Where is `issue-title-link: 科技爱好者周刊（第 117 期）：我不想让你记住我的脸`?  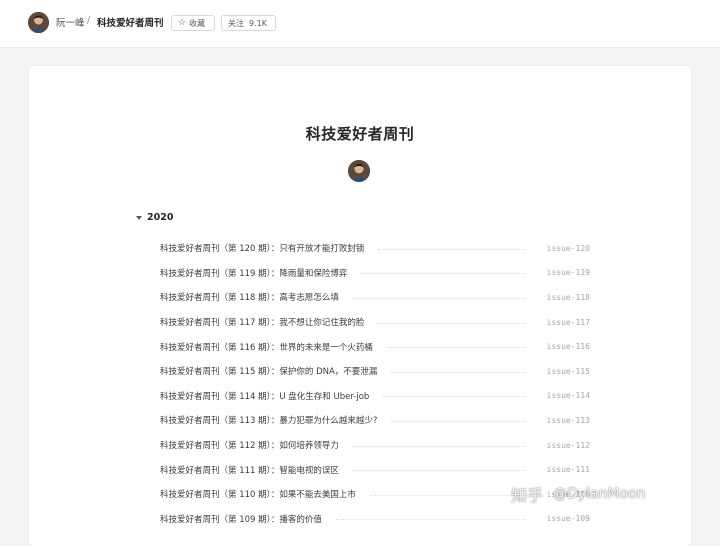
issue-title-link: 科技爱好者周刊（第 117 期）：我不想让你记住我的脸 is located at coordinates (262, 322).